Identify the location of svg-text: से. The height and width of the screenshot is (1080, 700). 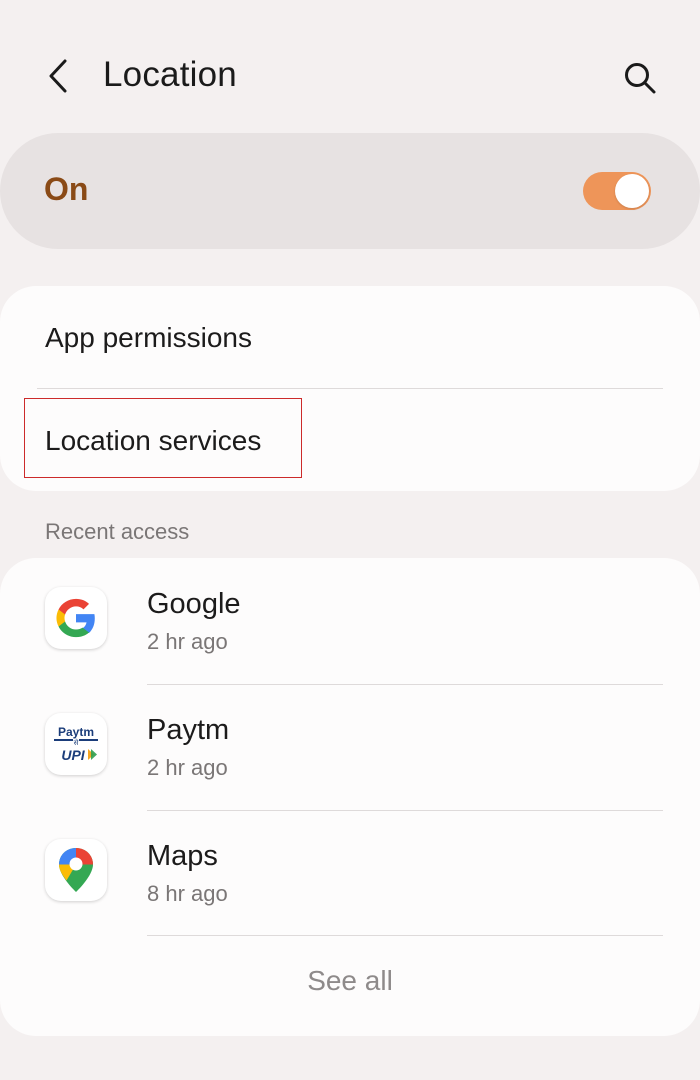
(76, 742).